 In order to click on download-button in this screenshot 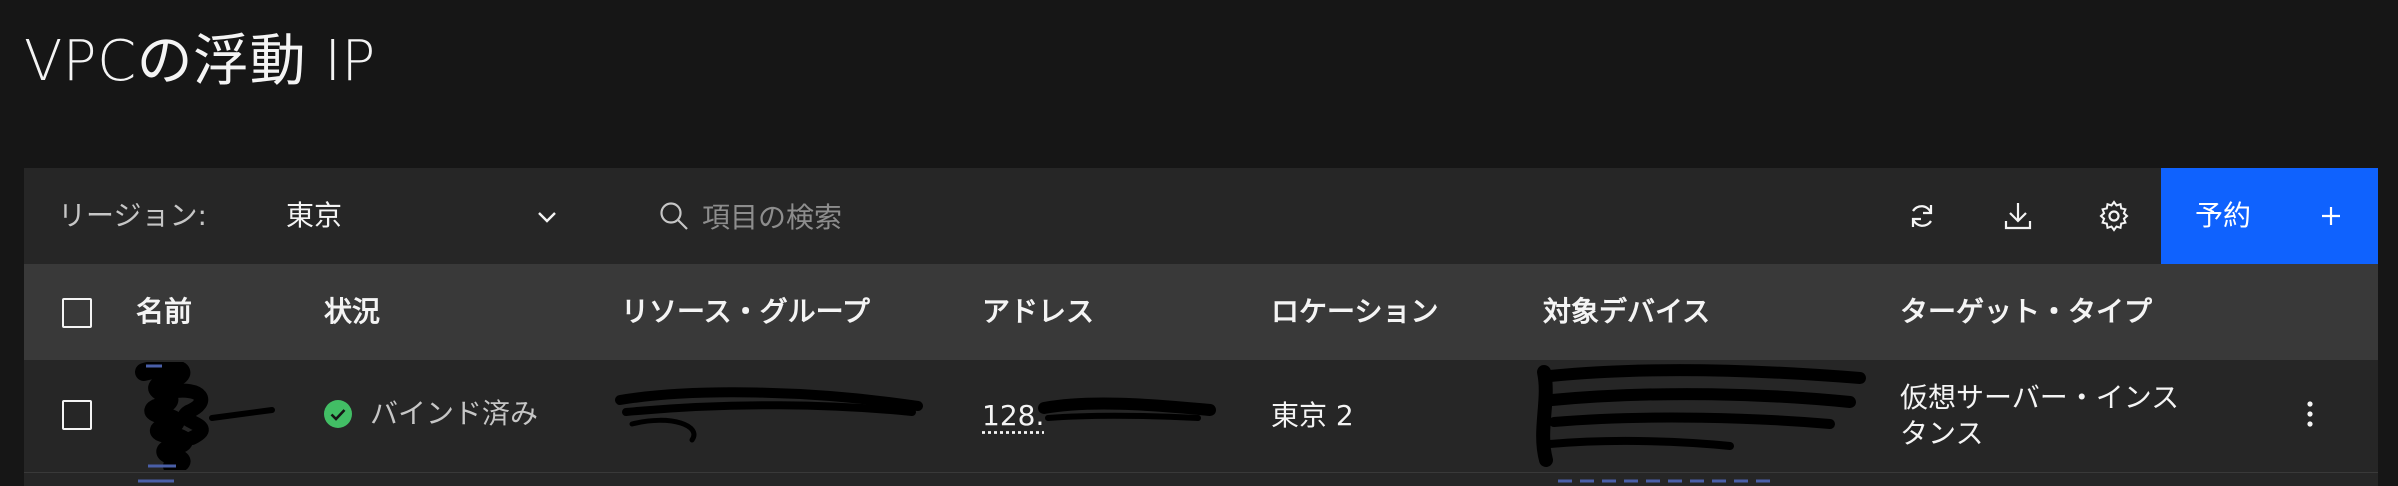, I will do `click(2018, 216)`.